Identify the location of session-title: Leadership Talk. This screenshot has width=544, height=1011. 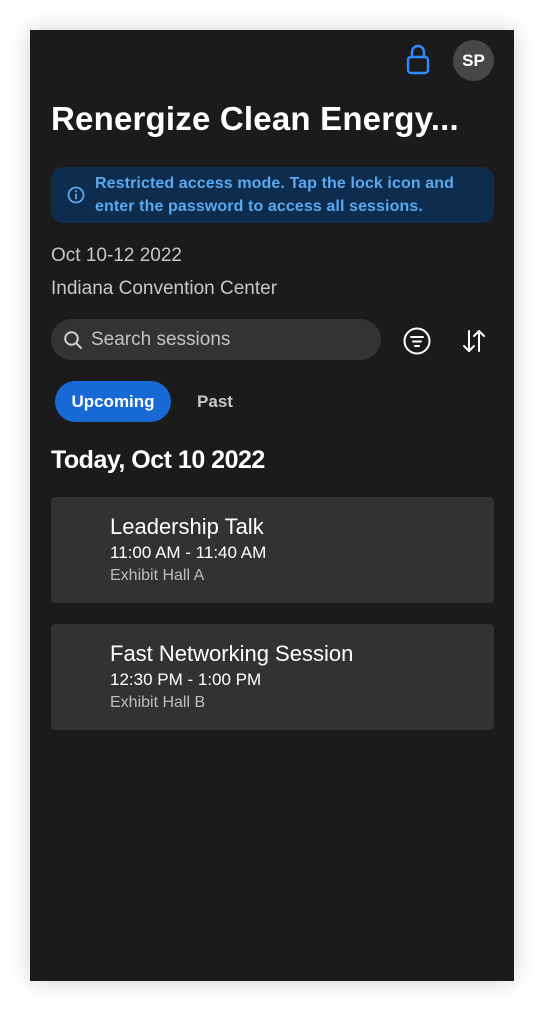
(187, 526).